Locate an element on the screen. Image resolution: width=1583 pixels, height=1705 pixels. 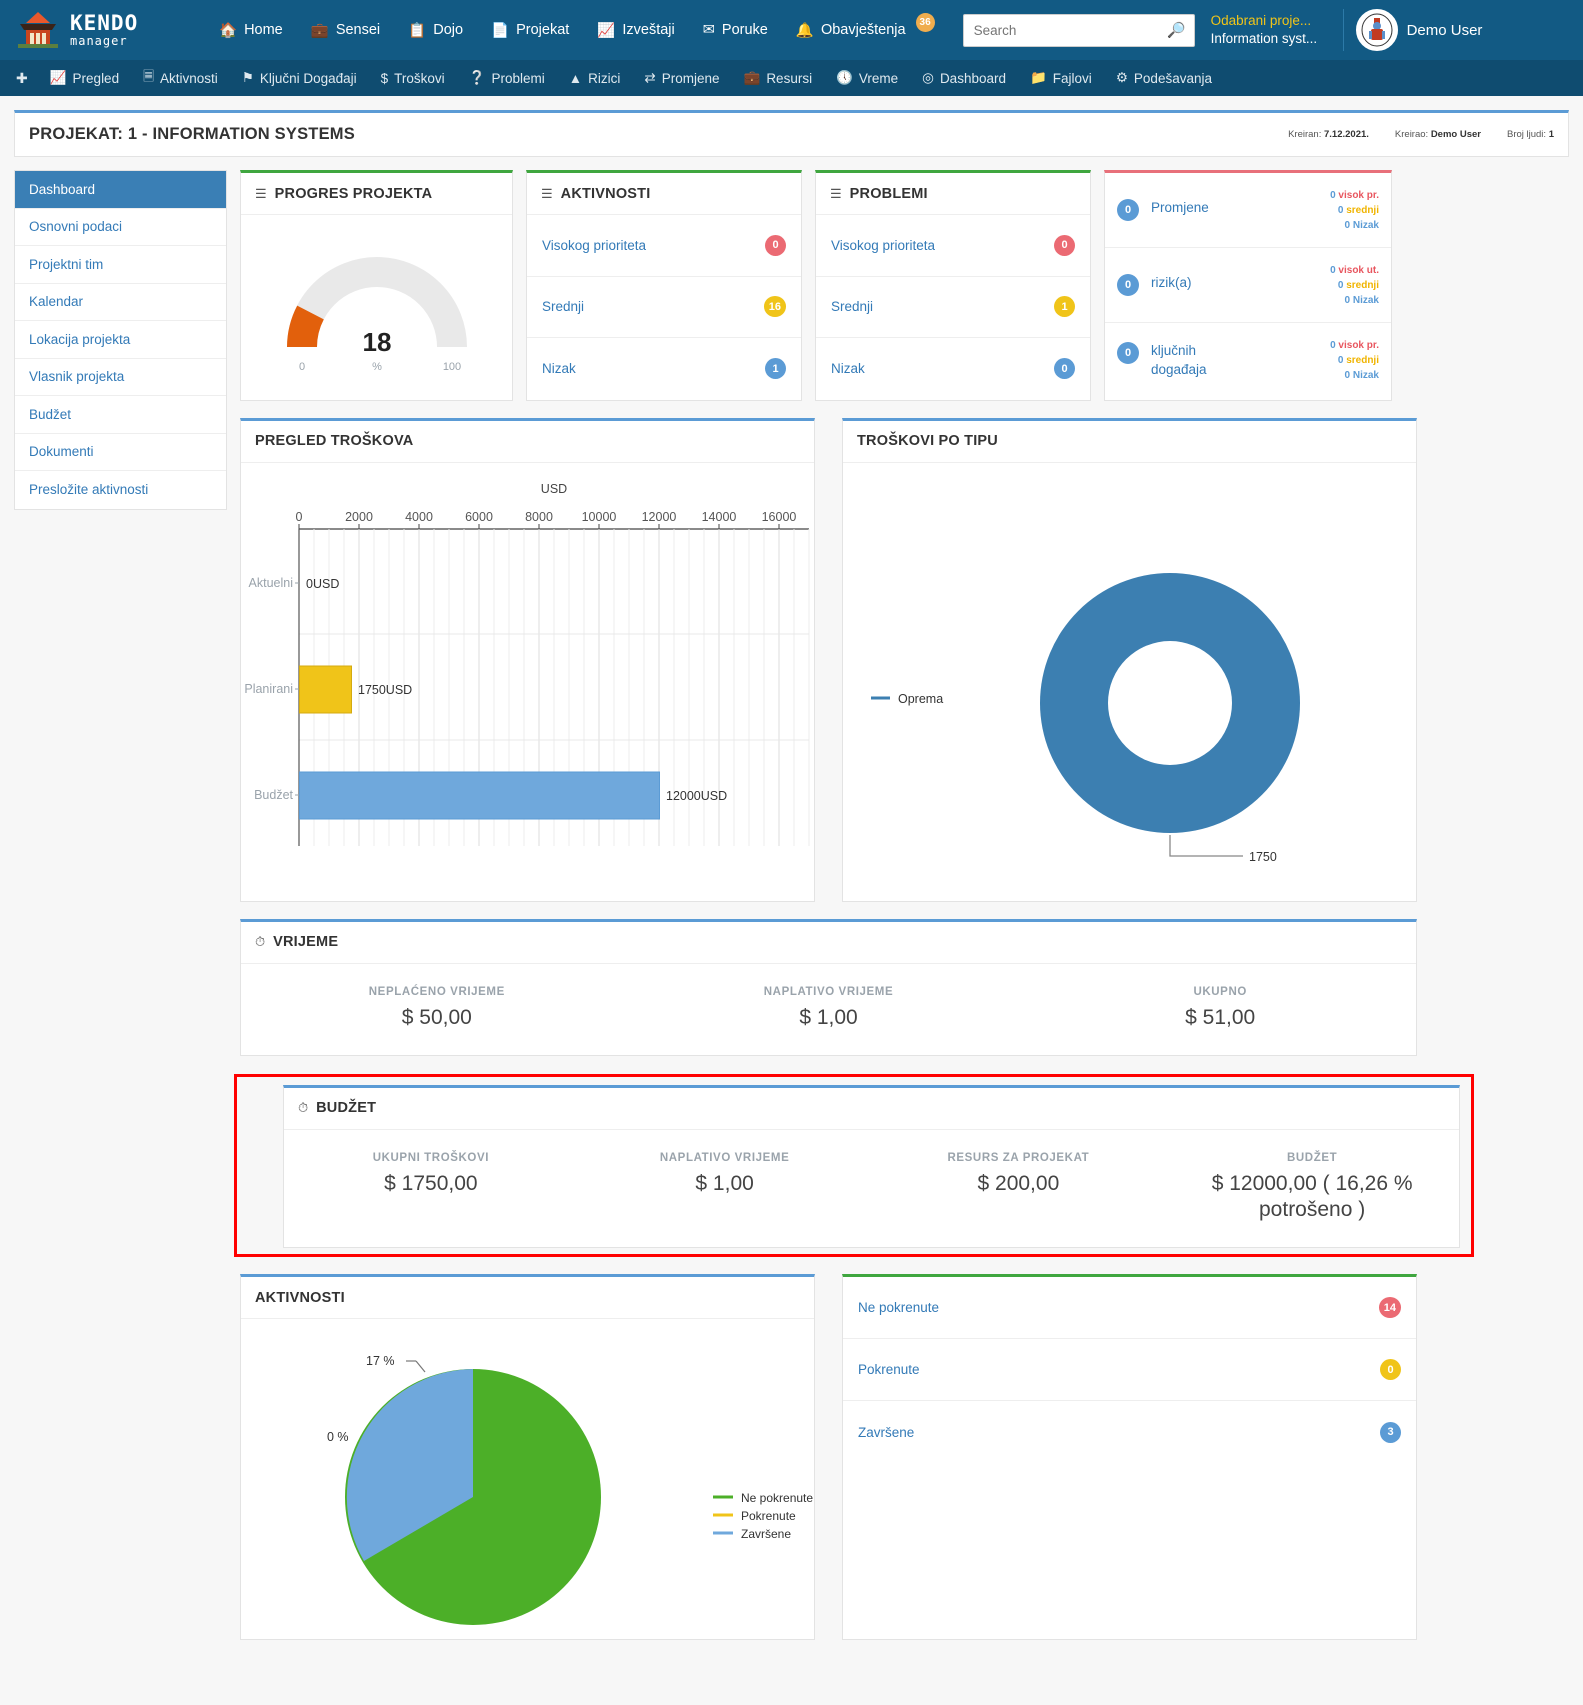
search-container: 🔍 is located at coordinates (1078, 30).